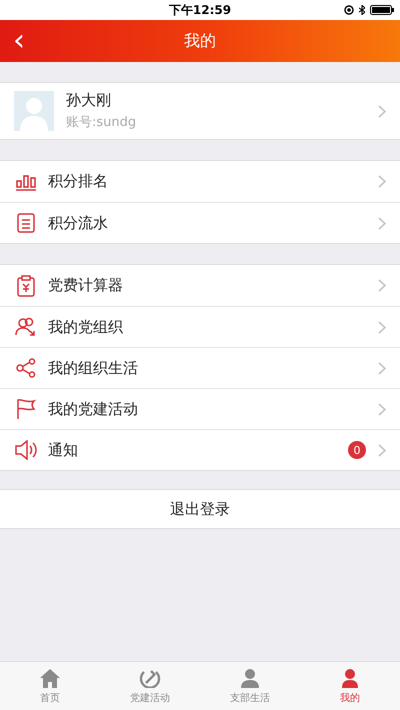 Image resolution: width=400 pixels, height=710 pixels. What do you see at coordinates (50, 678) in the screenshot?
I see `home-icon` at bounding box center [50, 678].